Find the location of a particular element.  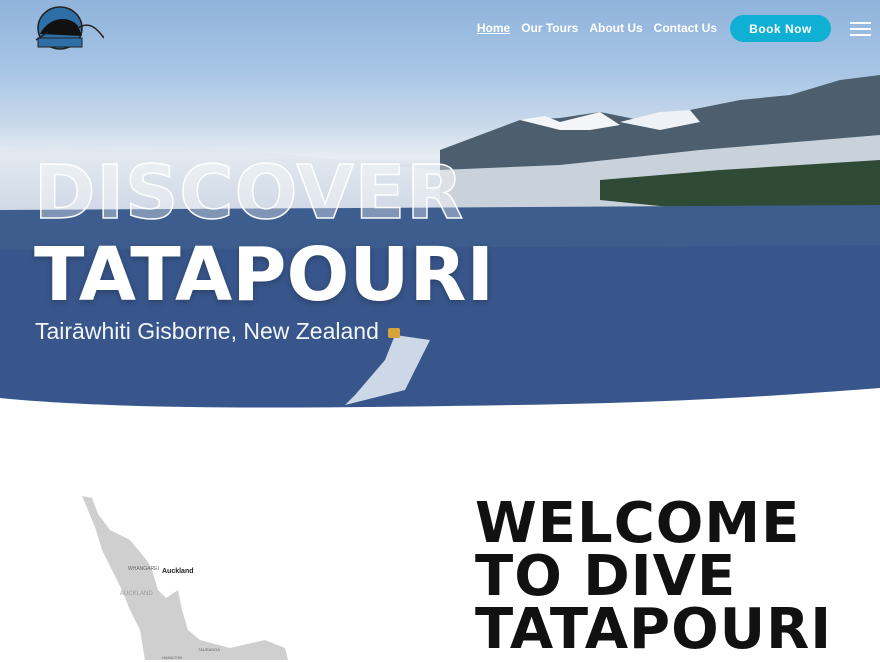

welcome-heading: WELCOME TO DIVE TATAPOURI is located at coordinates (654, 576).